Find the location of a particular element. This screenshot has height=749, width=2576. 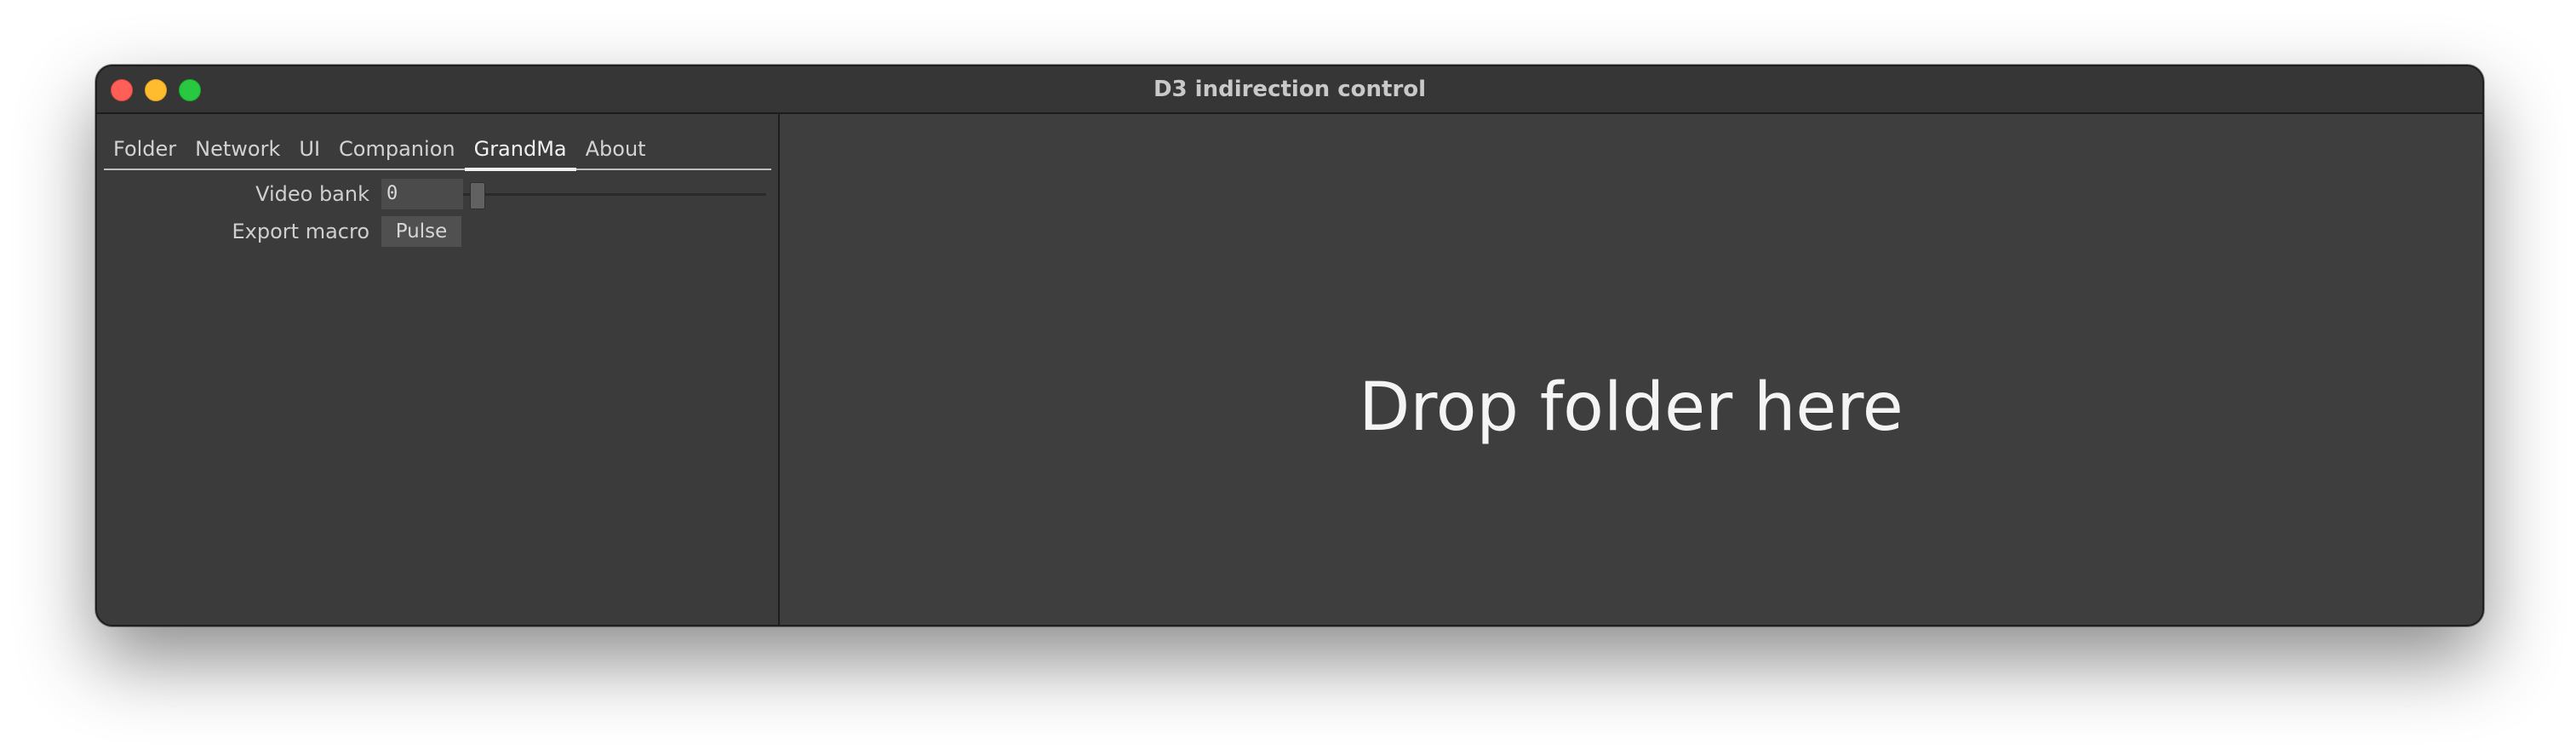

video-bank-row: Video bank 0 is located at coordinates (437, 194).